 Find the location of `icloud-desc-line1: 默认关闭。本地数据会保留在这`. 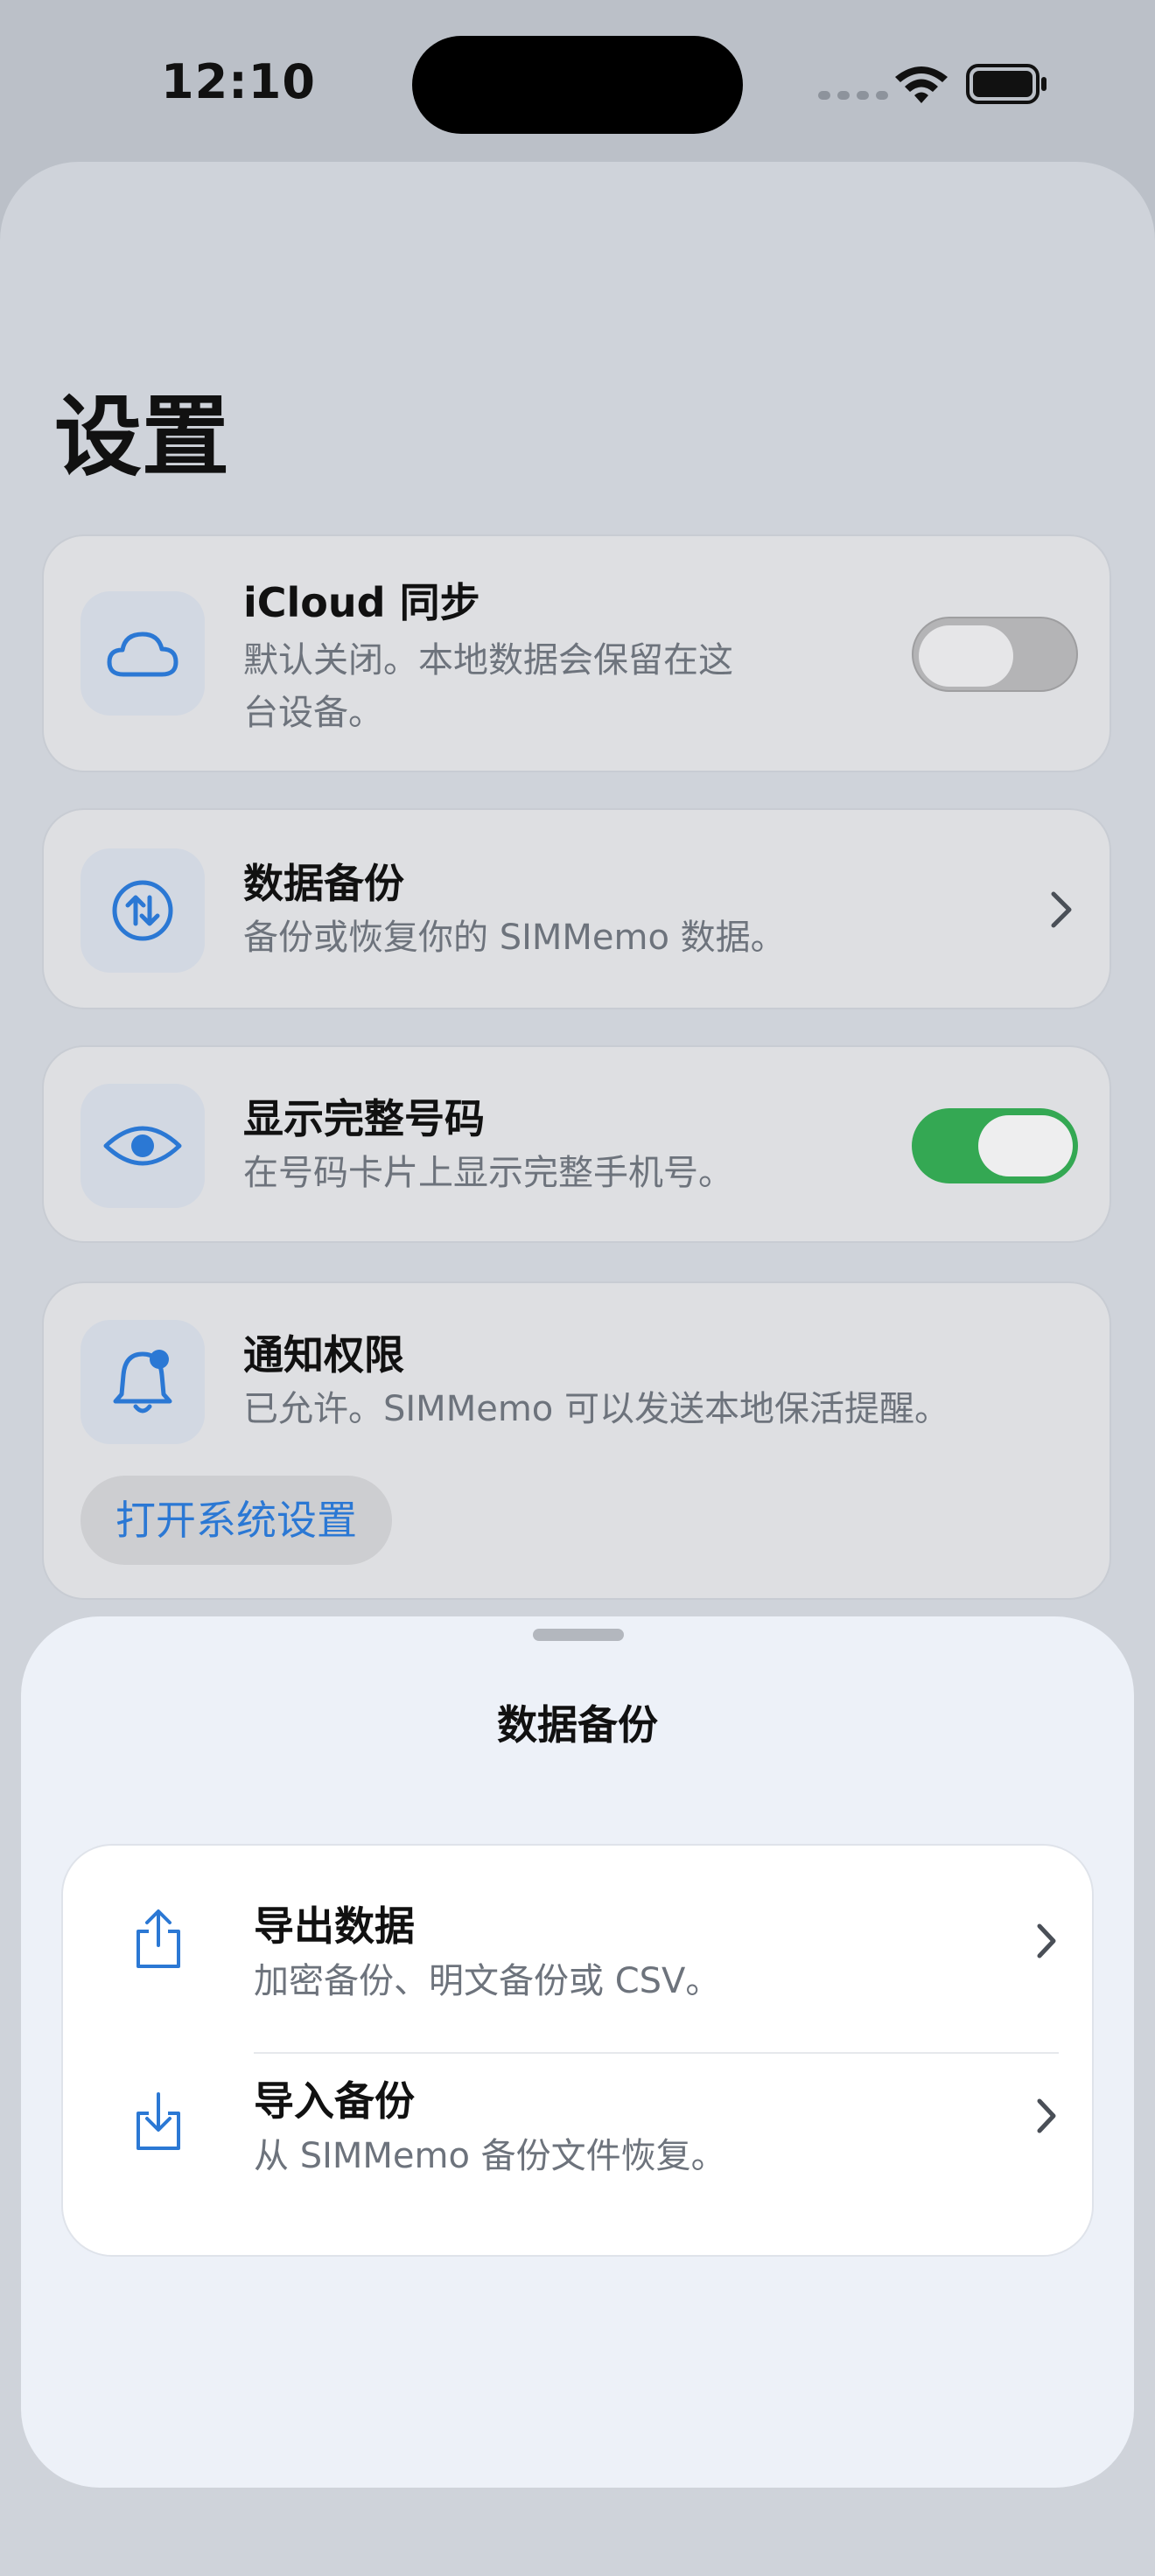

icloud-desc-line1: 默认关闭。本地数据会保留在这 is located at coordinates (488, 660).